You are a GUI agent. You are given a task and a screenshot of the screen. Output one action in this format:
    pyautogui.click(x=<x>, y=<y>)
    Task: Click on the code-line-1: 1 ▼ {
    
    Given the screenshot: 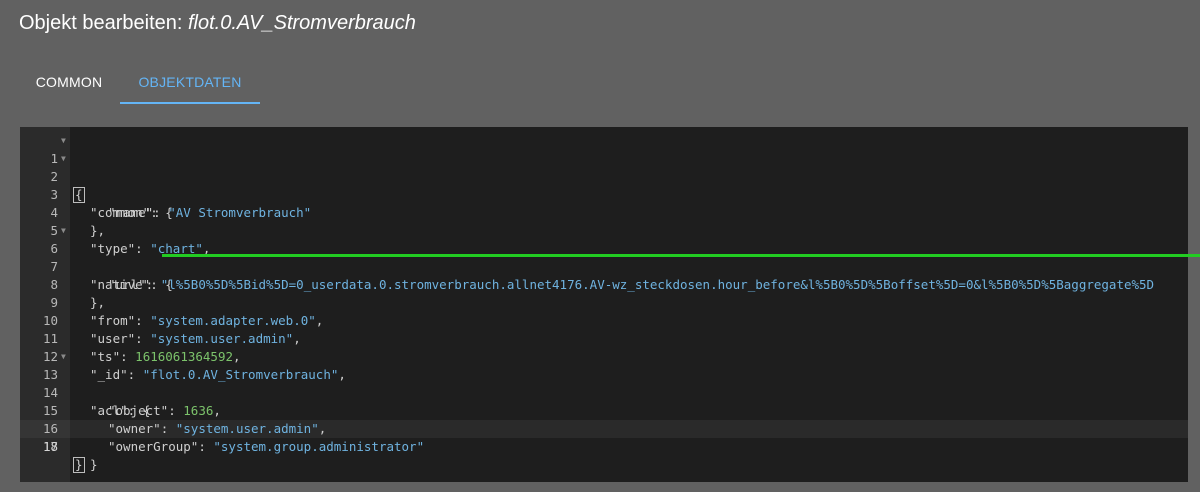 What is the action you would take?
    pyautogui.click(x=604, y=167)
    